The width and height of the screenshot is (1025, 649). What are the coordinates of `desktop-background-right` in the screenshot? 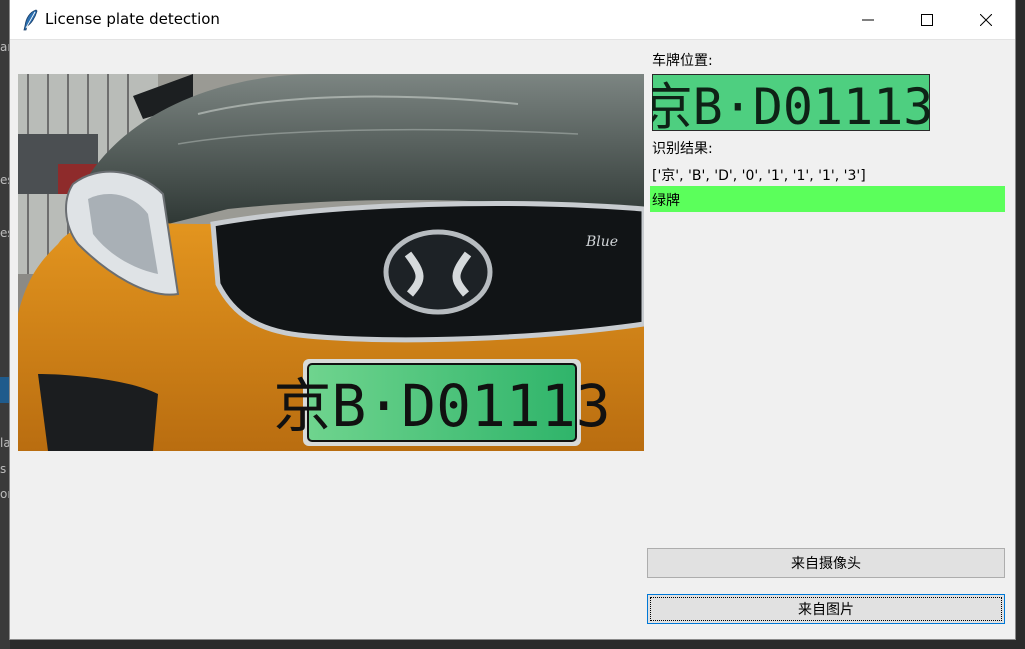 It's located at (1020, 324).